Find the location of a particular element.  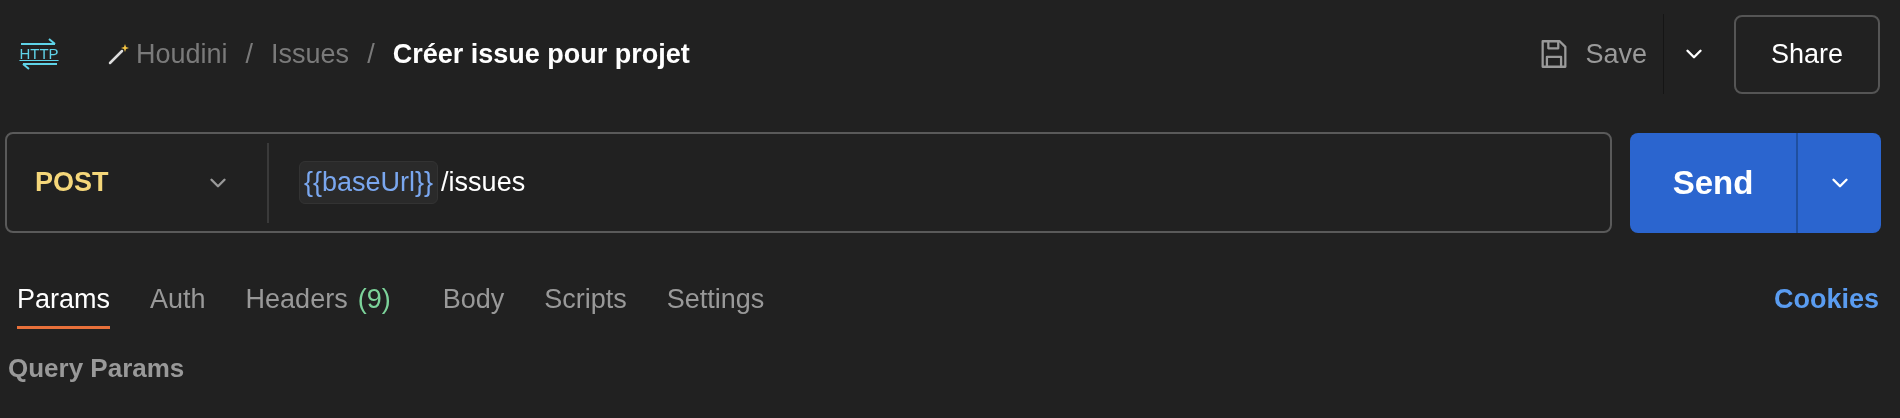

protocol-label: HTTP is located at coordinates (39, 54).